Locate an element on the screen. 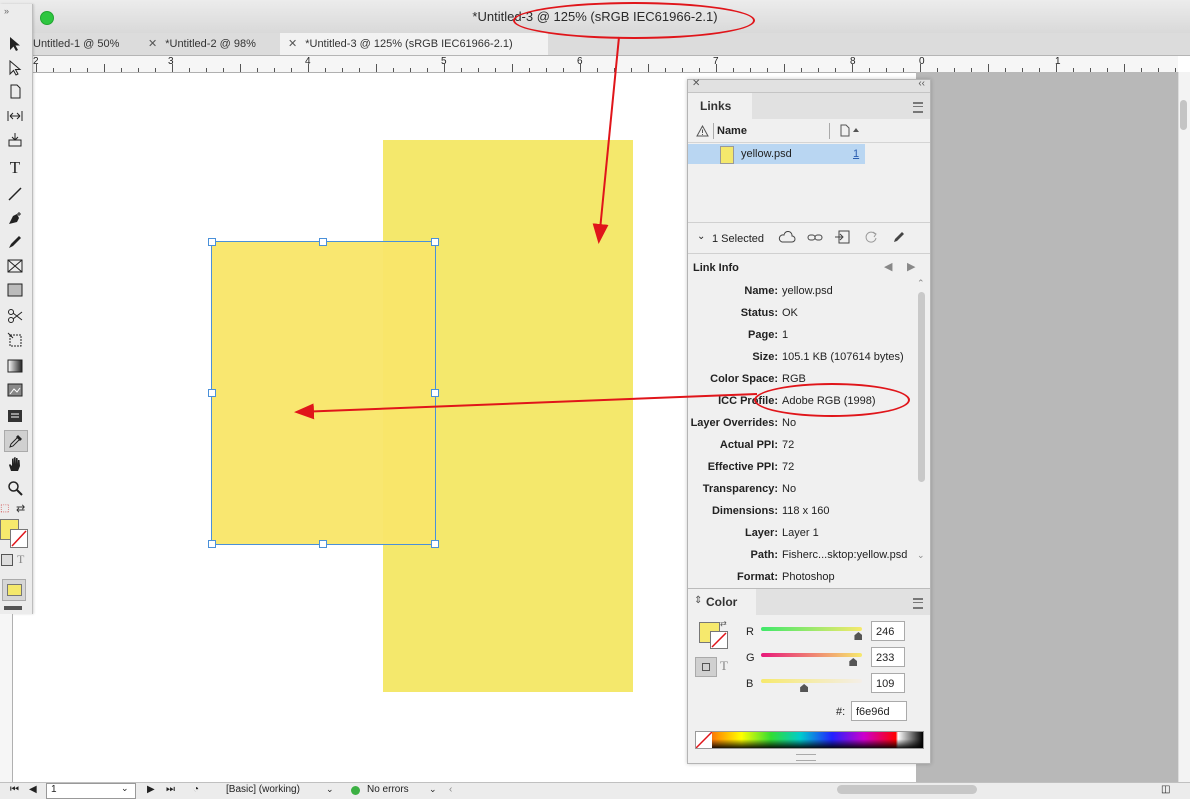  expand-icon: ⇕ is located at coordinates (698, 600).